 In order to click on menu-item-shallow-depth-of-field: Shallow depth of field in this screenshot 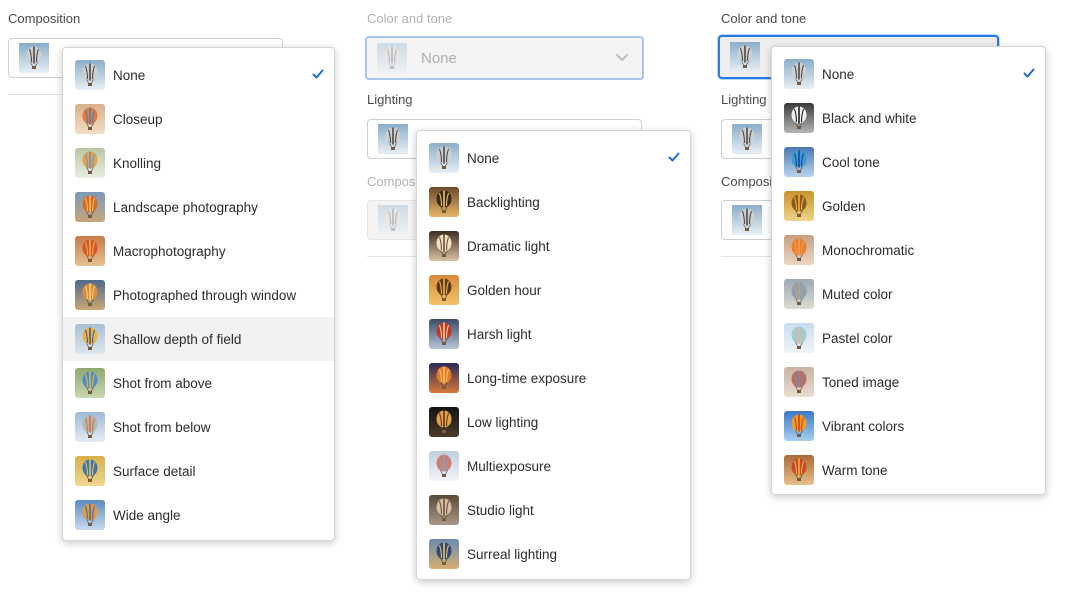, I will do `click(198, 339)`.